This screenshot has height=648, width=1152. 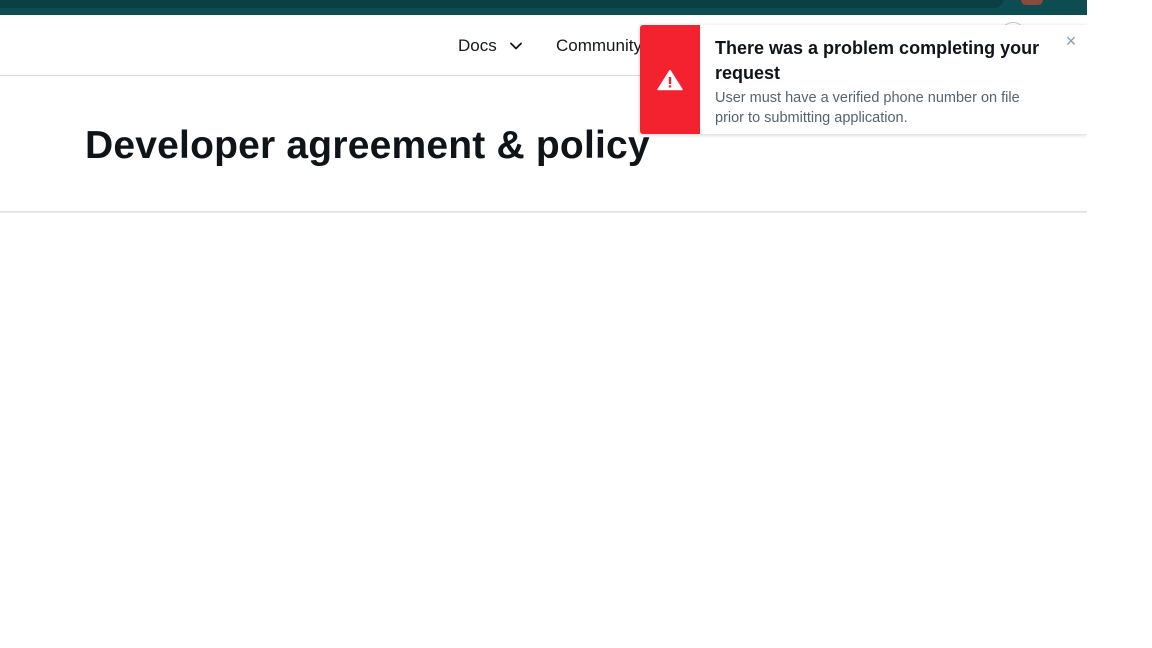 I want to click on page-title: Developer agreement & policy, so click(x=367, y=145).